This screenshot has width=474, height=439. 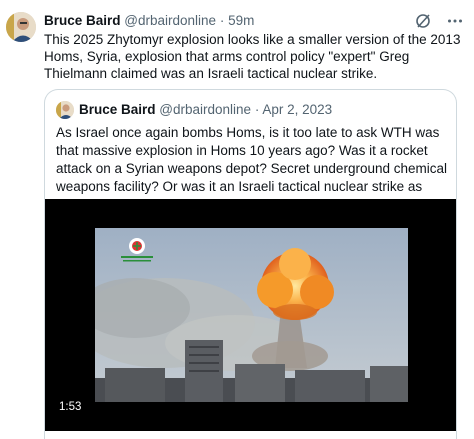 What do you see at coordinates (65, 110) in the screenshot?
I see `quoted-avatar` at bounding box center [65, 110].